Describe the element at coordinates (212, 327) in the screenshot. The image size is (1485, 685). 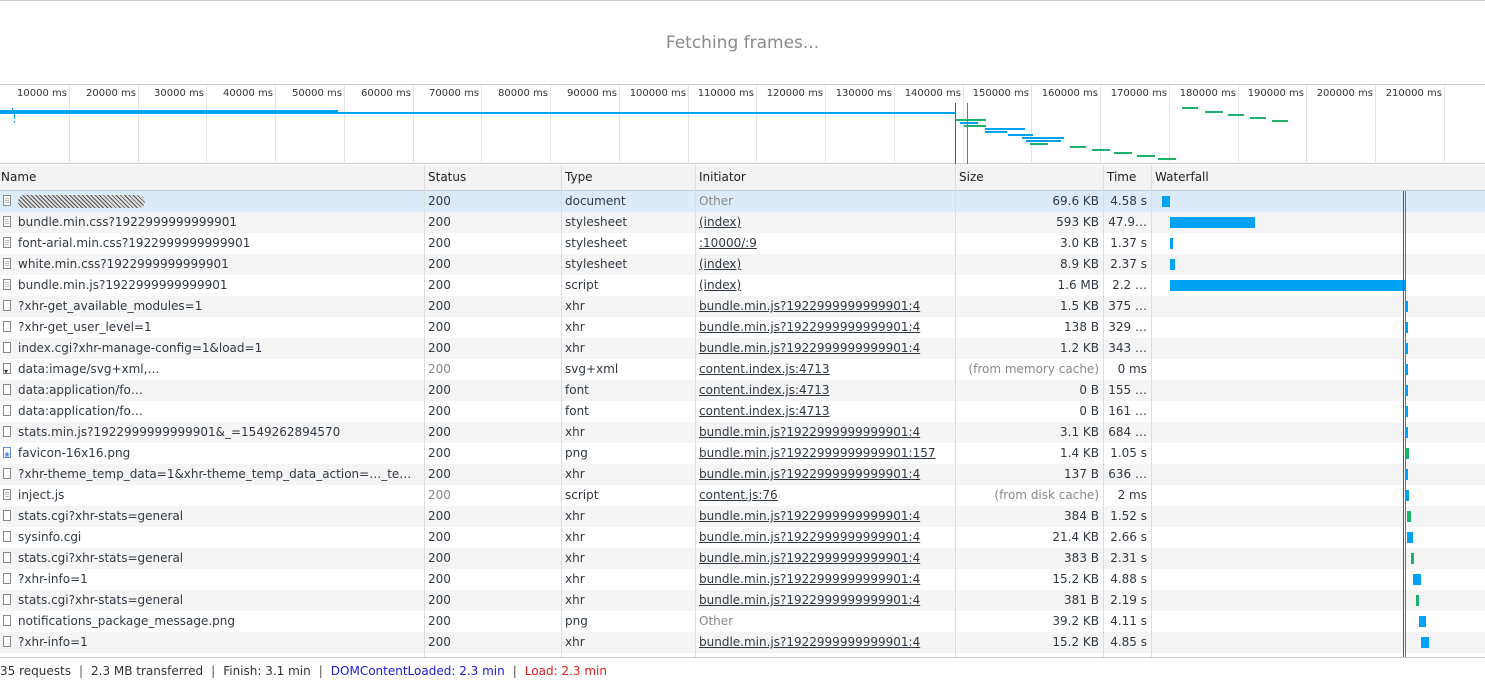
I see `name-cell: ?xhr-get_user_level=1` at that location.